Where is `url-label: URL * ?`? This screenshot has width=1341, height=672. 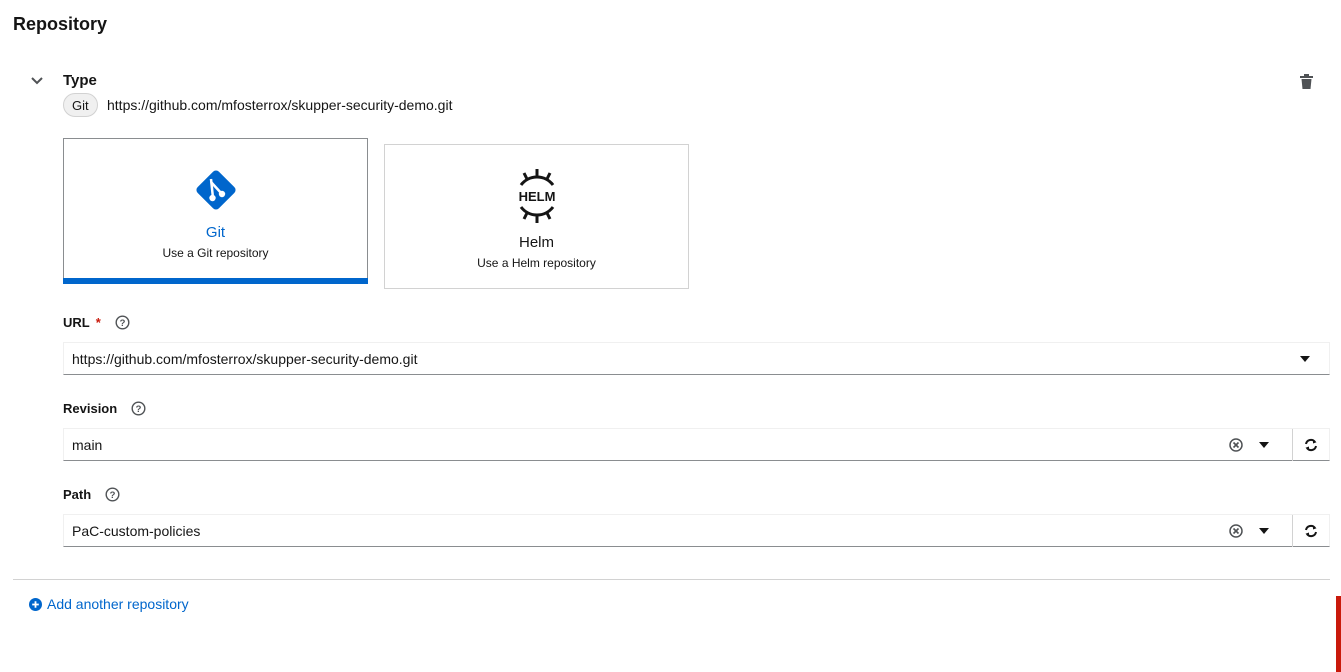
url-label: URL * ? is located at coordinates (96, 322).